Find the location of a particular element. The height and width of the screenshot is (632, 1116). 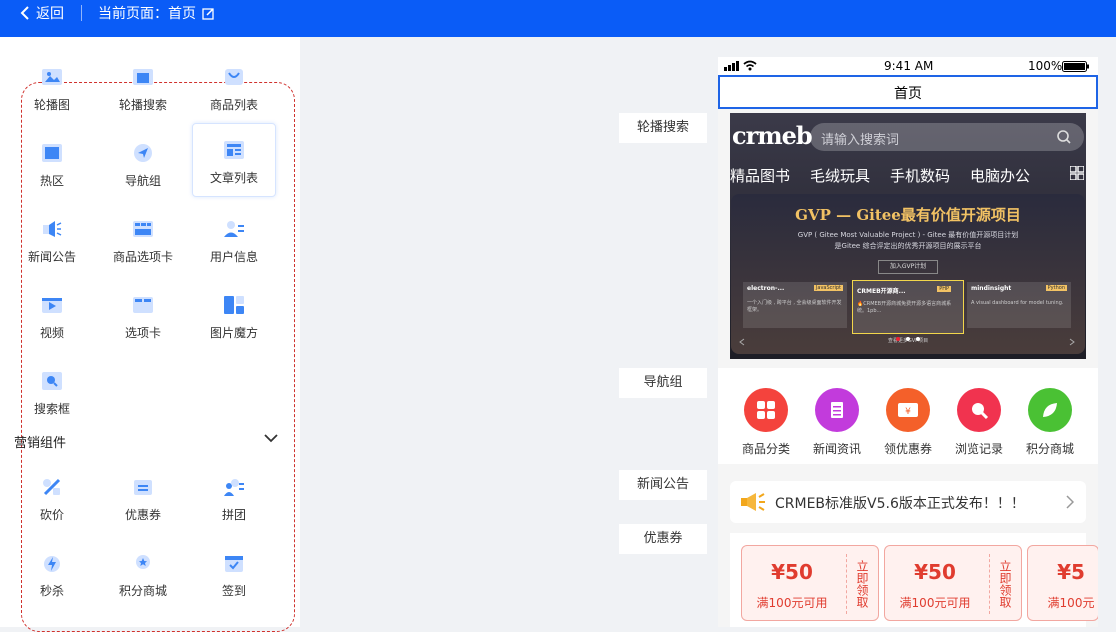

gvp-card-name: mindinsight is located at coordinates (991, 288).